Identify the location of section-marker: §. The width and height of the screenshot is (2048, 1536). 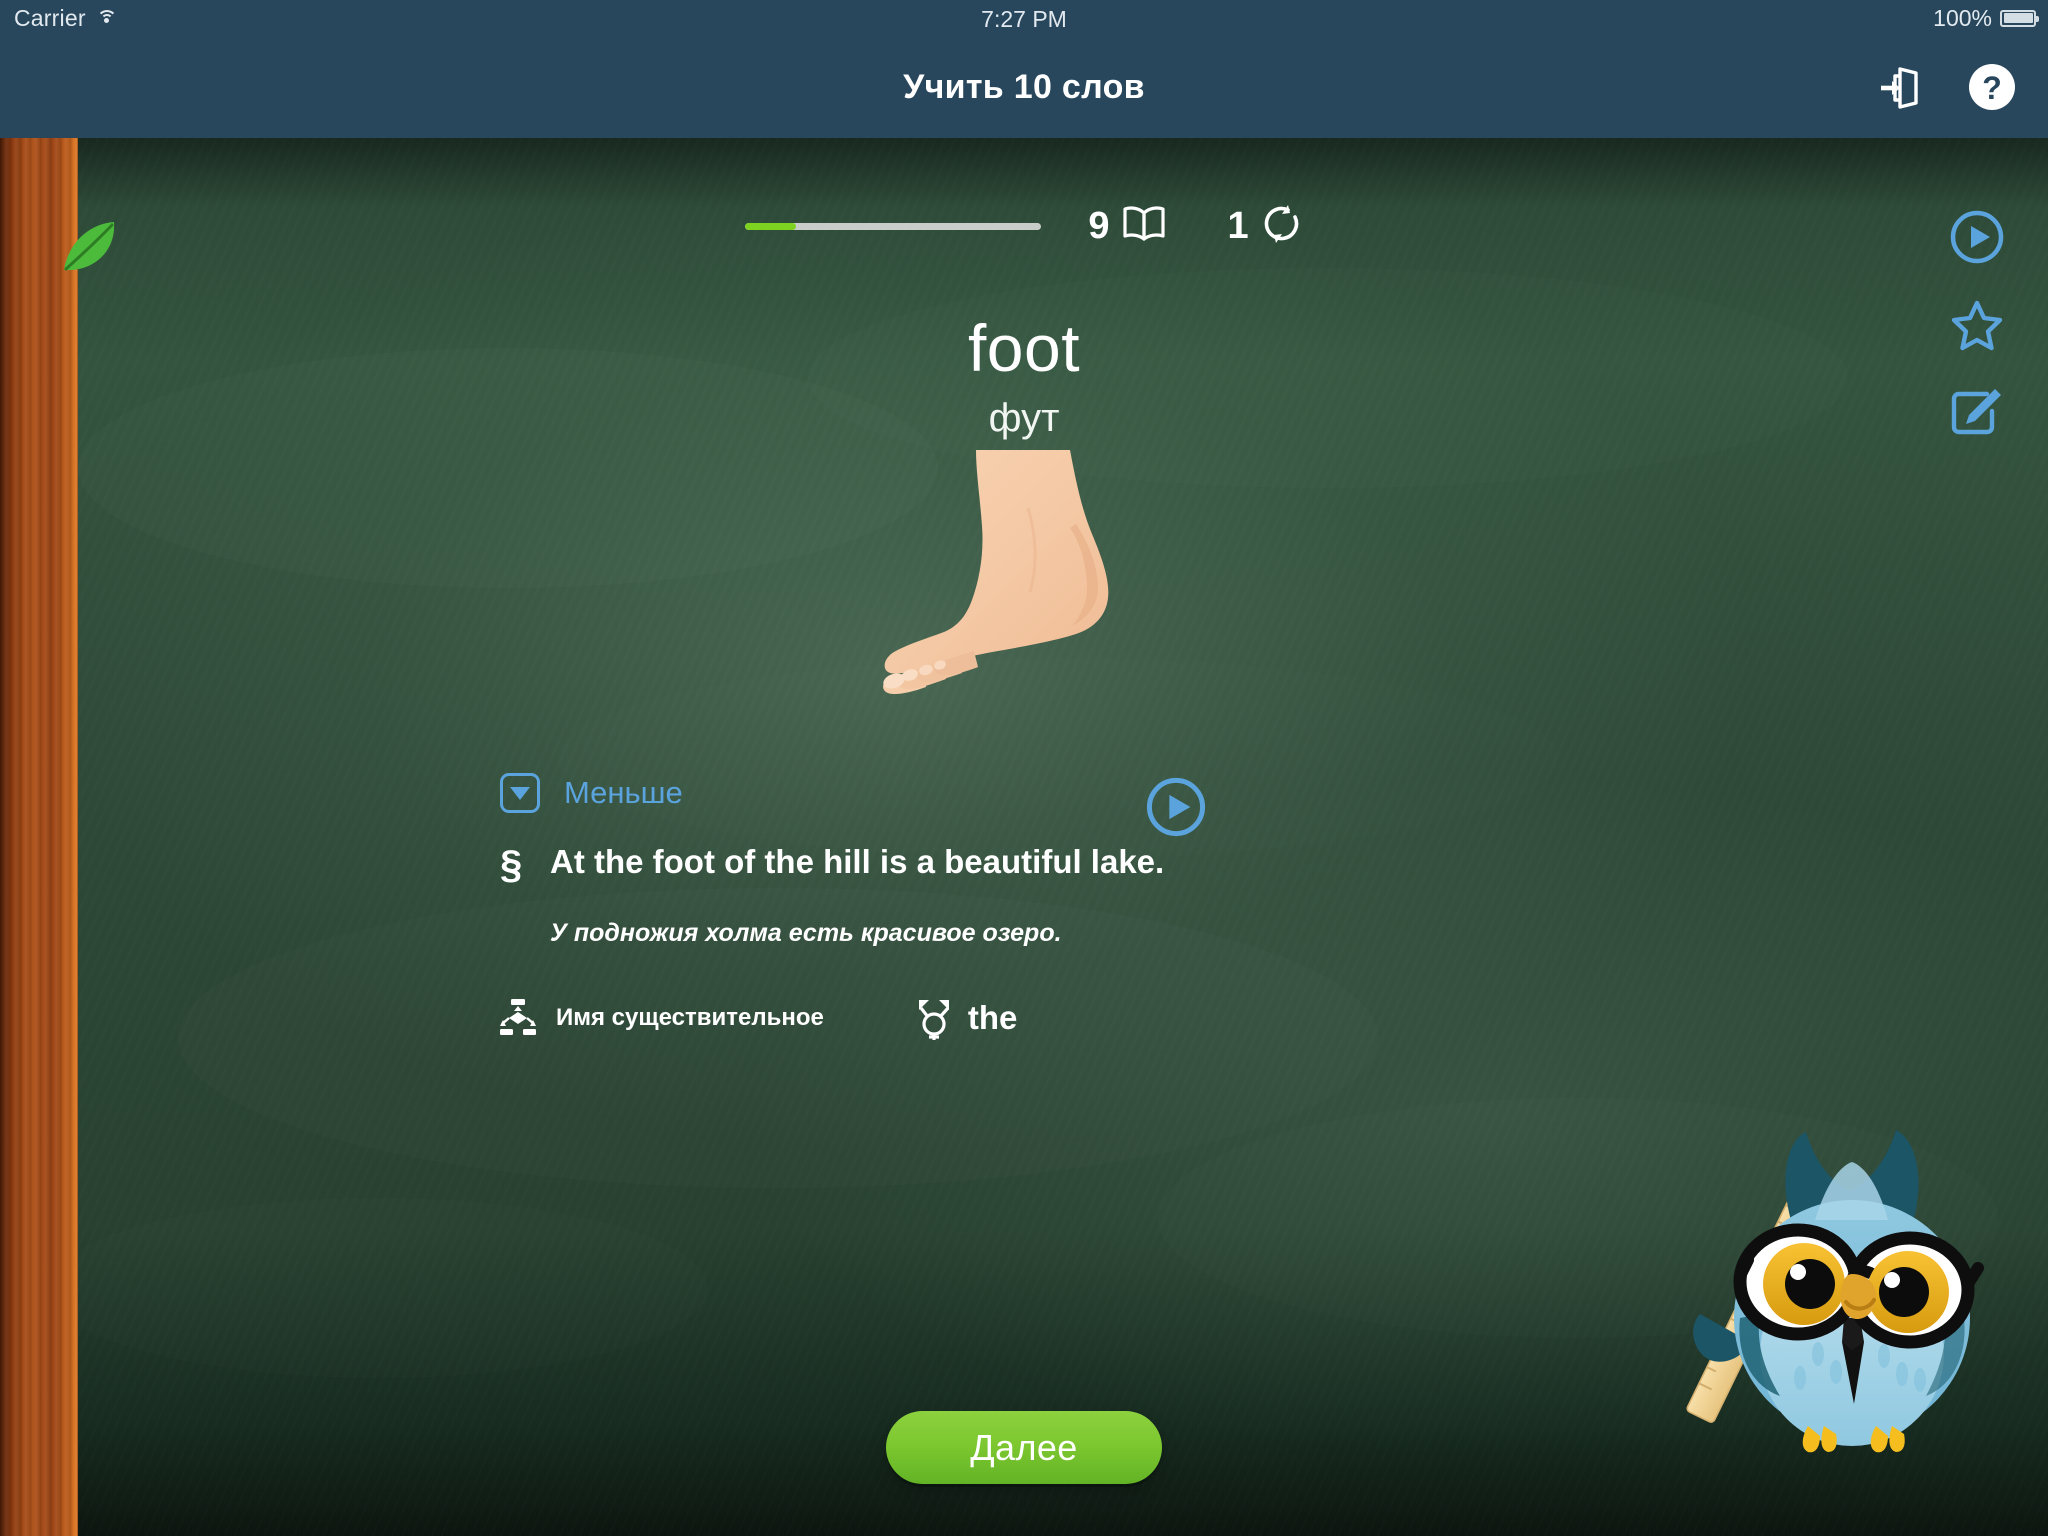
(511, 865).